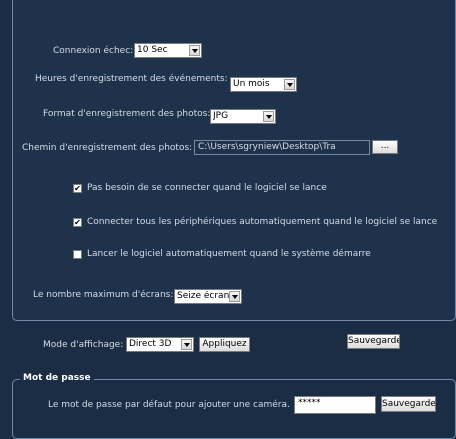 The width and height of the screenshot is (456, 439). Describe the element at coordinates (131, 79) in the screenshot. I see `event-hours-label: Heures d'enregistrement des événements:` at that location.